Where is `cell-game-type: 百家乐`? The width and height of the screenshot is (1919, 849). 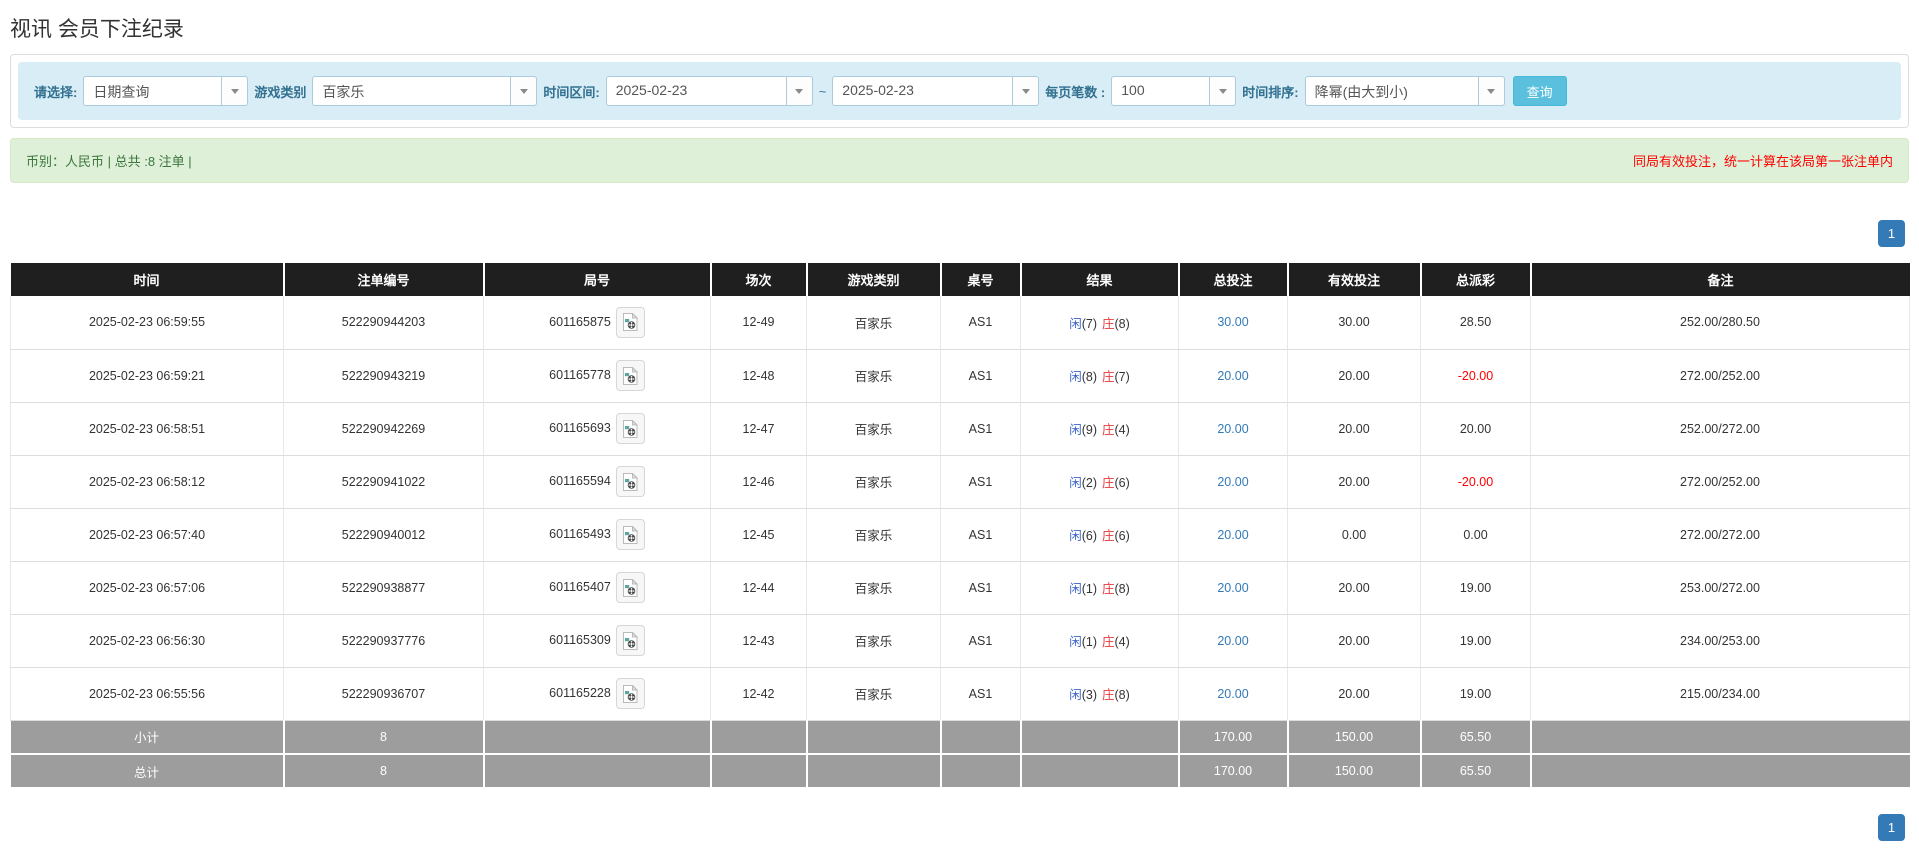 cell-game-type: 百家乐 is located at coordinates (873, 588).